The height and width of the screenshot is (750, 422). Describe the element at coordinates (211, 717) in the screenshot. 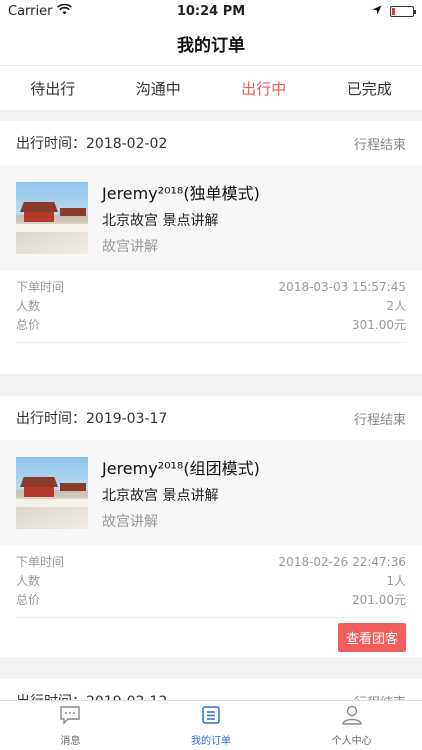

I see `order-list-icon` at that location.